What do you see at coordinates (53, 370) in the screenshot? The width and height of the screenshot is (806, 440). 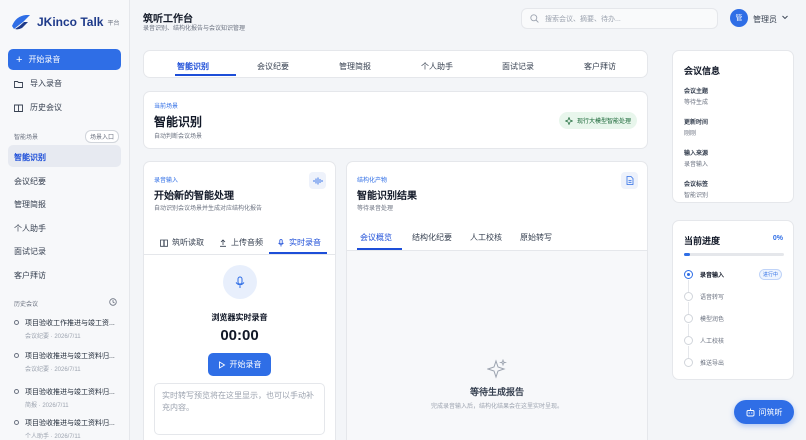 I see `history-item-meta: 会议纪要 · 2026/7/11` at bounding box center [53, 370].